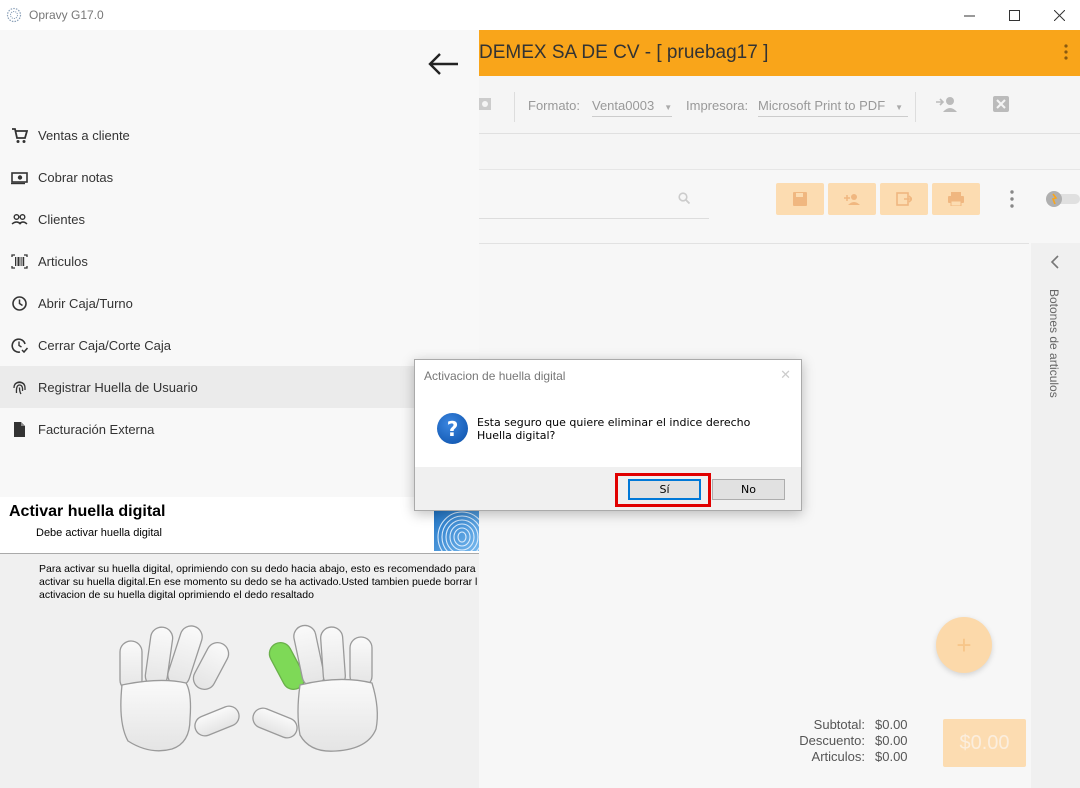 This screenshot has height=788, width=1080. What do you see at coordinates (87, 511) in the screenshot?
I see `fingerprint-title: Activar huella digital` at bounding box center [87, 511].